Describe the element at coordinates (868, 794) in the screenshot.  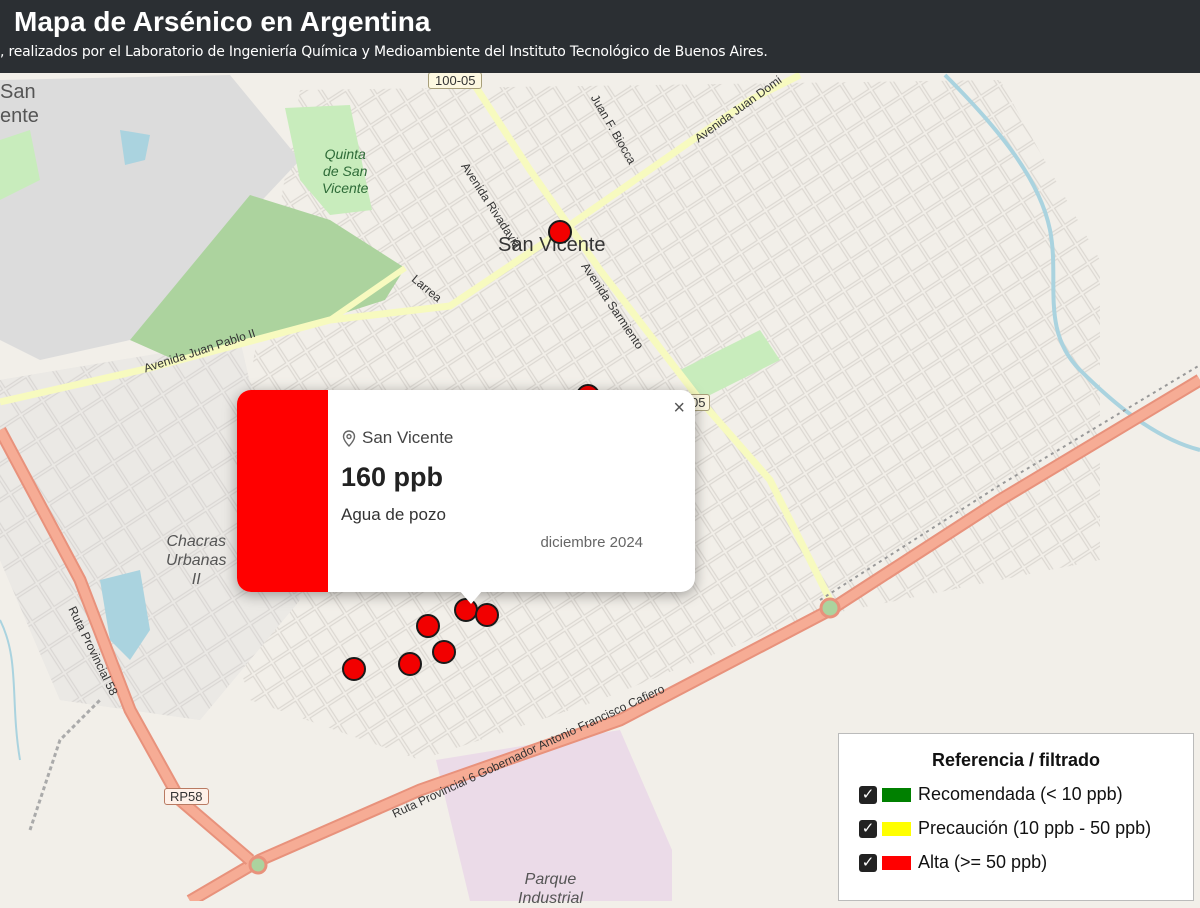
I see `checkbox-recomendada: ✓` at that location.